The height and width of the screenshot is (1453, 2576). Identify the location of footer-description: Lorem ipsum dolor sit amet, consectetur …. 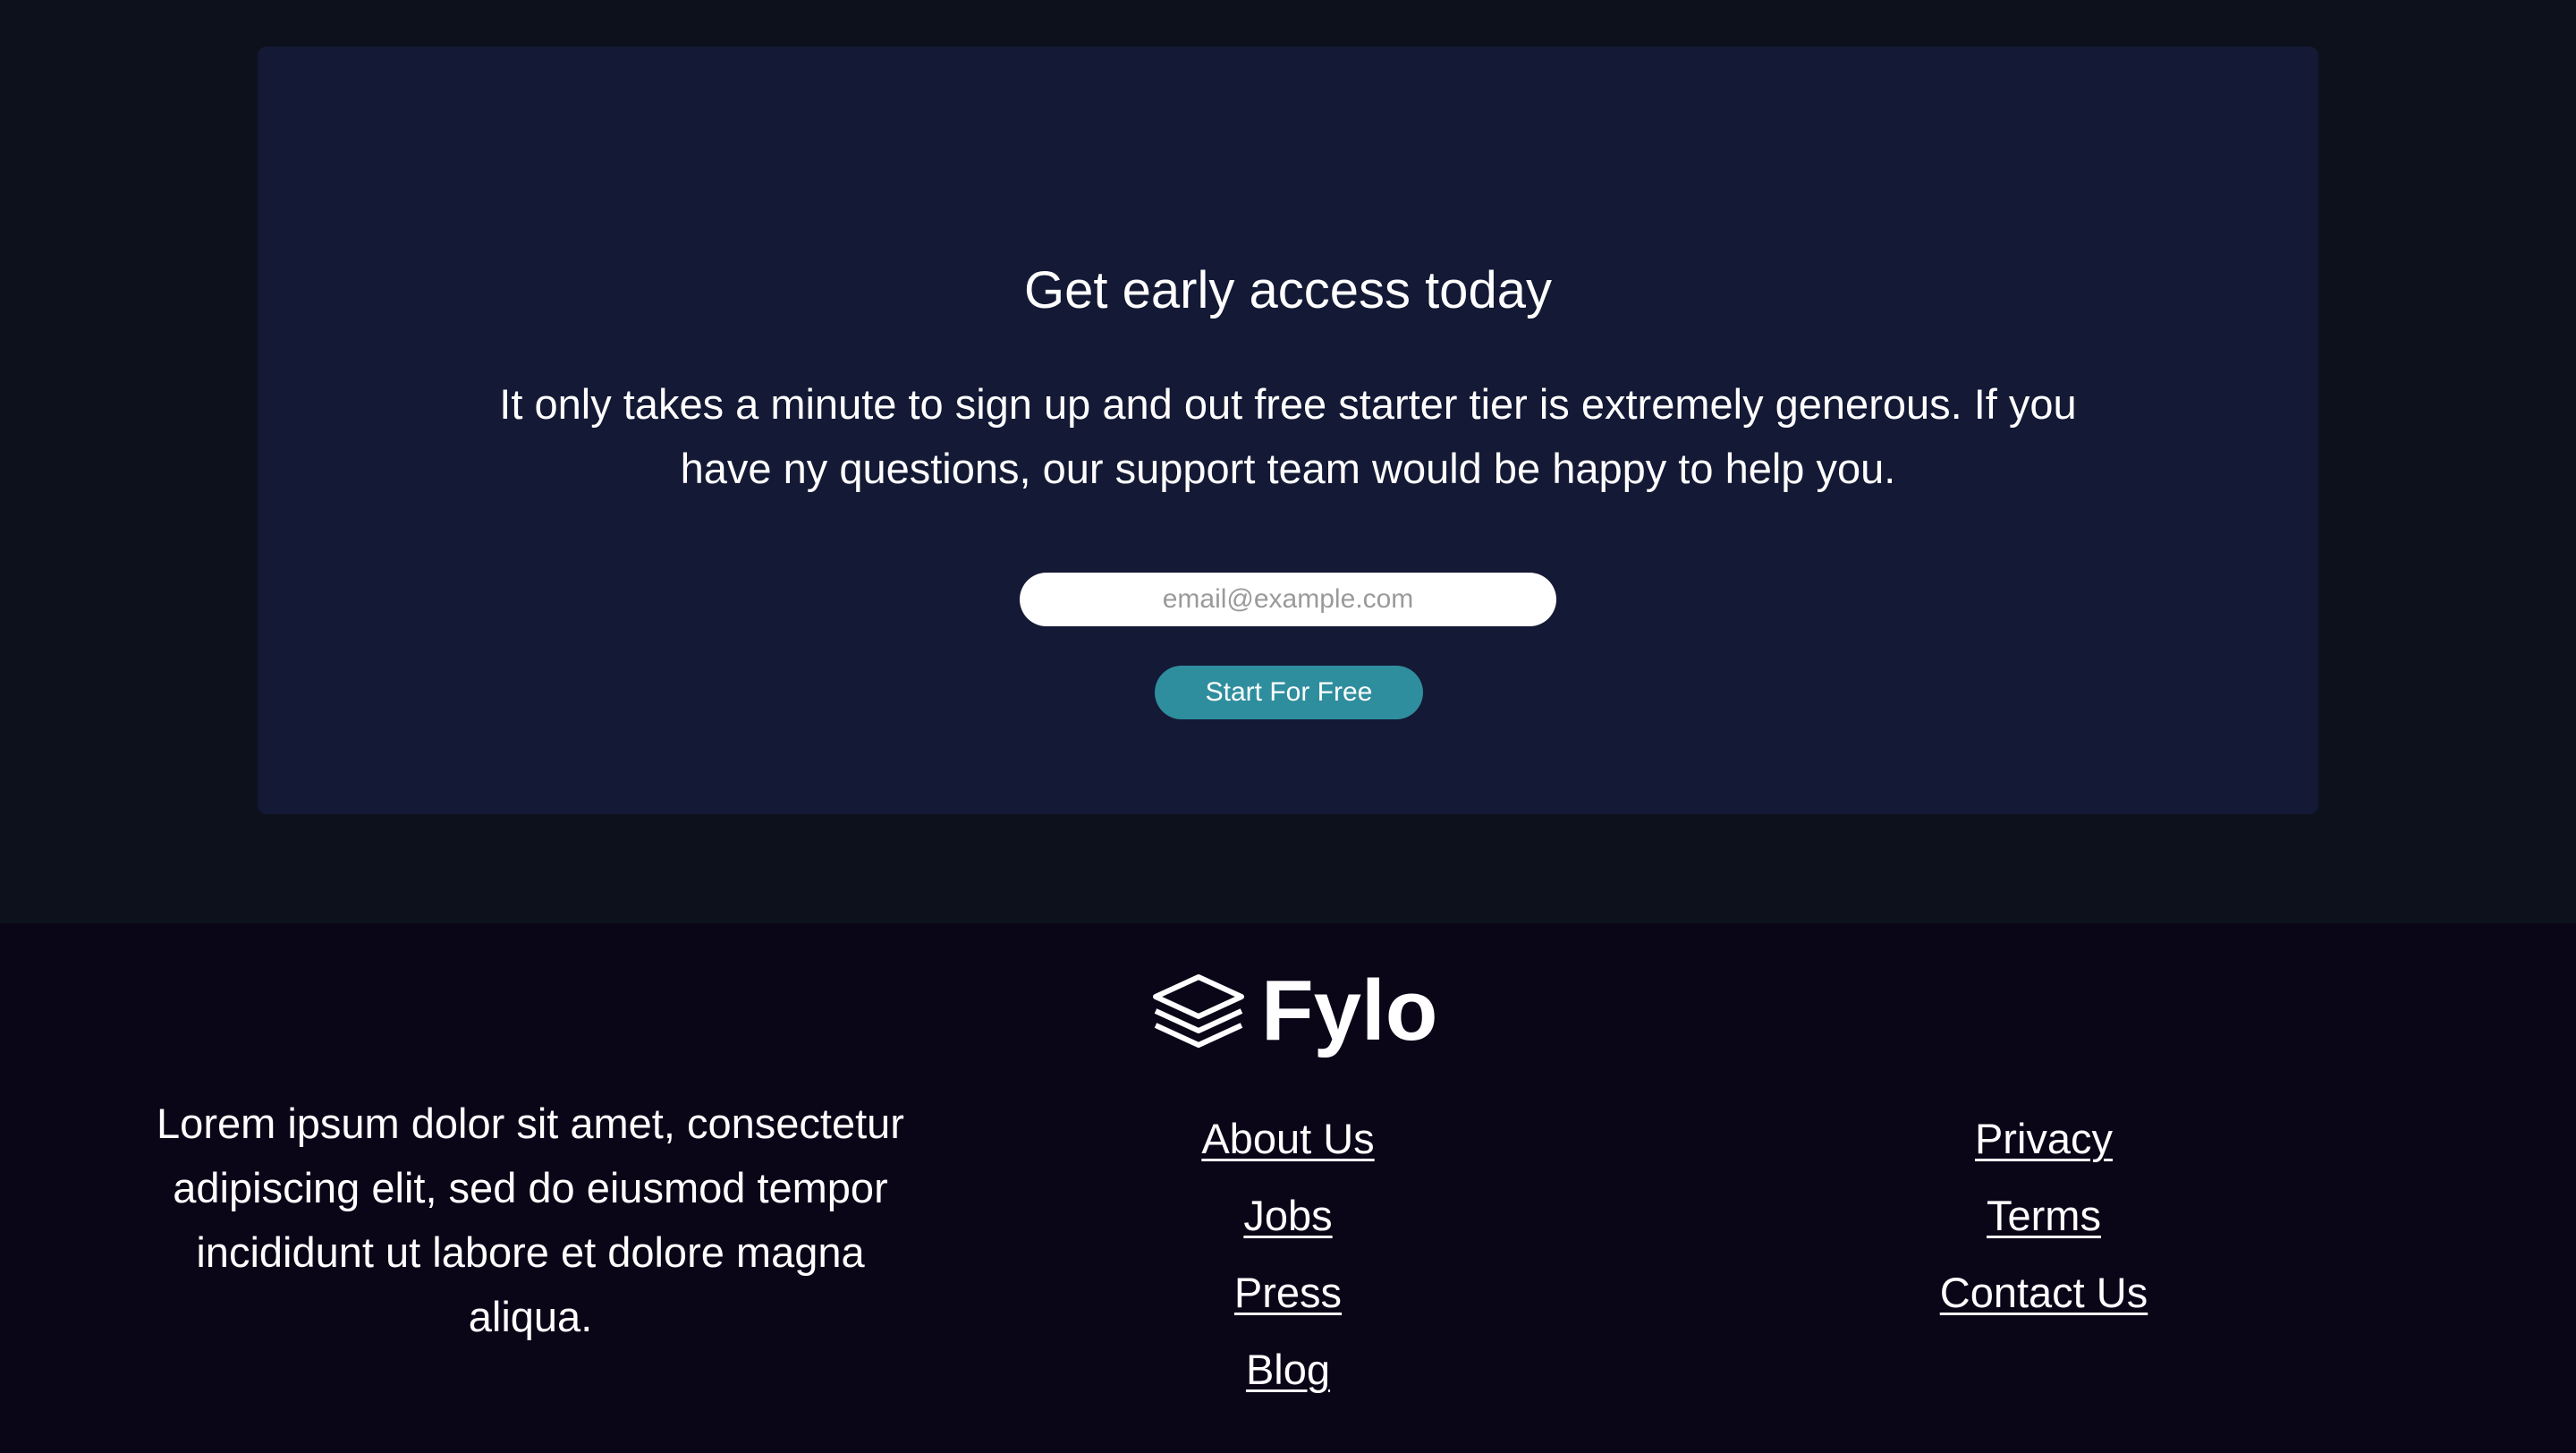
(530, 1220).